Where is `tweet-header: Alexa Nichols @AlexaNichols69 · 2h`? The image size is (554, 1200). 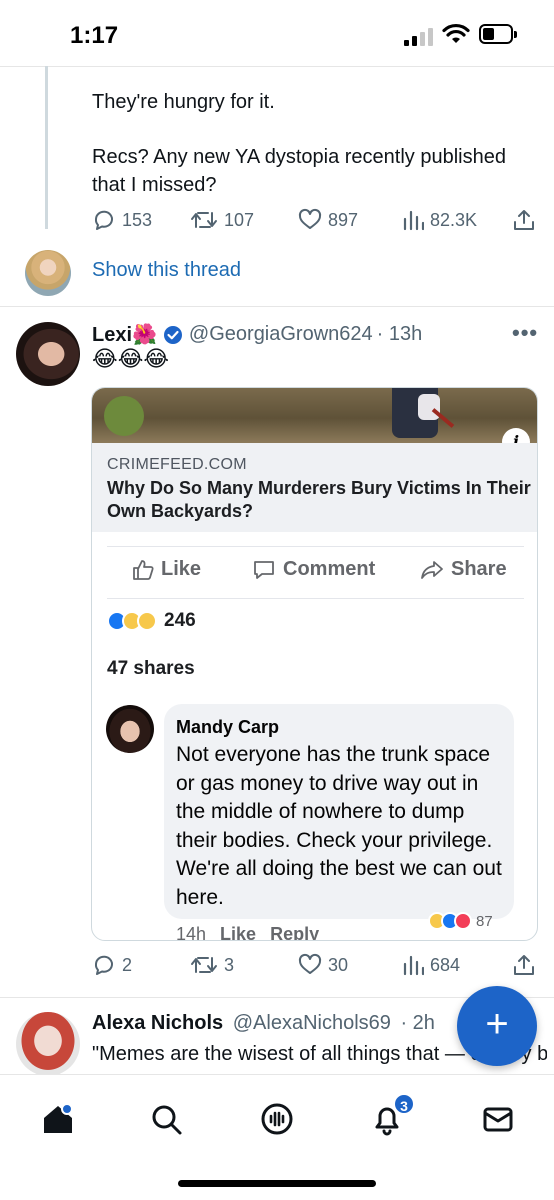 tweet-header: Alexa Nichols @AlexaNichols69 · 2h is located at coordinates (263, 1023).